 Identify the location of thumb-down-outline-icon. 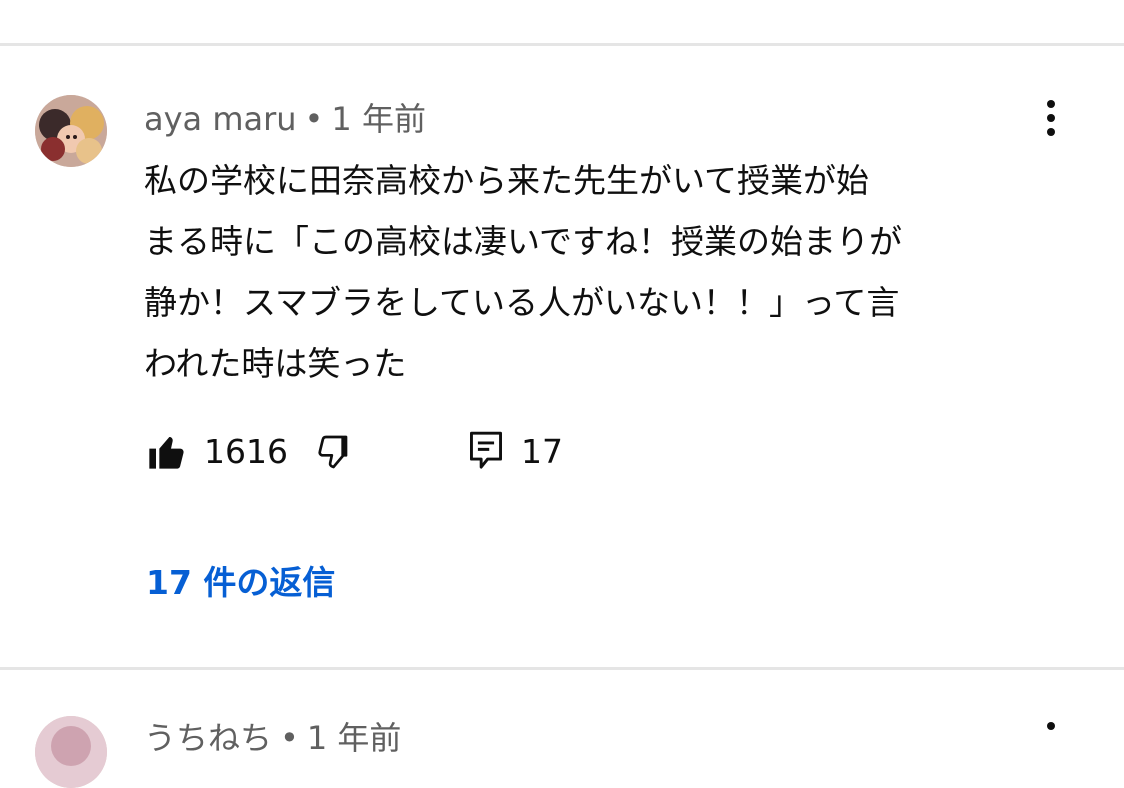
(333, 452).